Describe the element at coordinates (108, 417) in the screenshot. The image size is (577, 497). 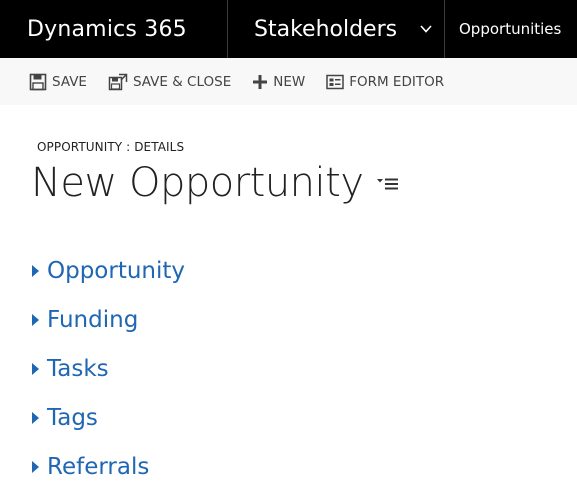
I see `section-tags: Tags` at that location.